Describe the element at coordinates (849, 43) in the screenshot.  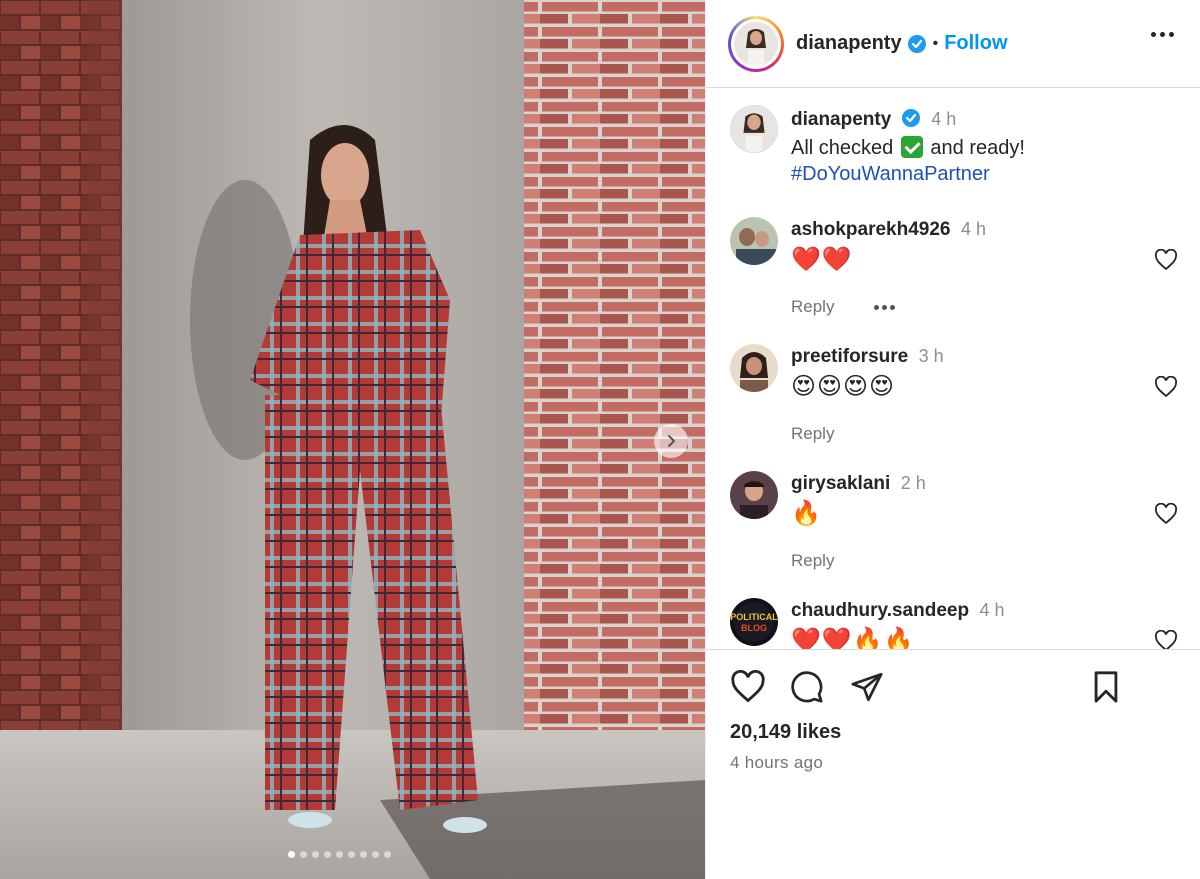
I see `header-username: dianapenty` at that location.